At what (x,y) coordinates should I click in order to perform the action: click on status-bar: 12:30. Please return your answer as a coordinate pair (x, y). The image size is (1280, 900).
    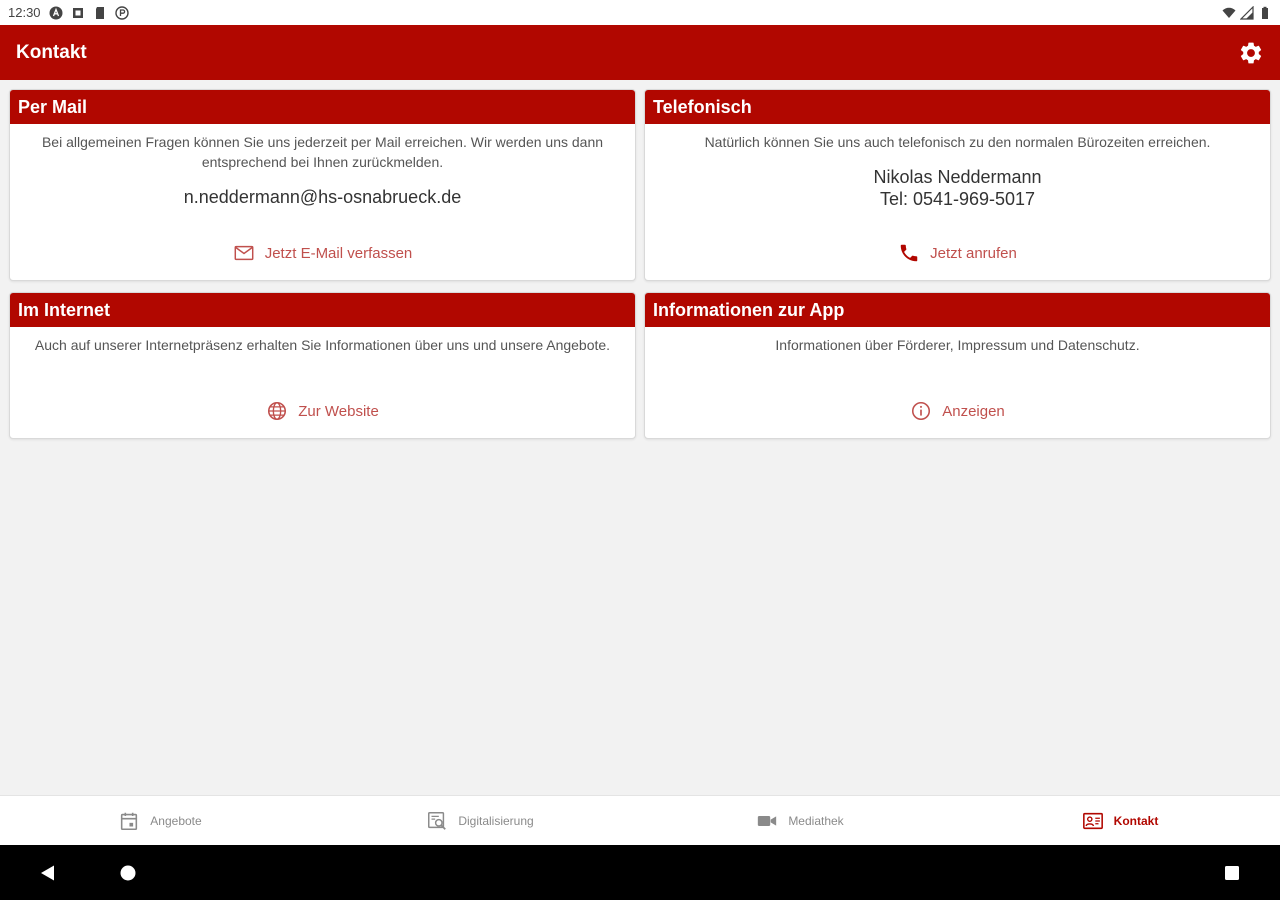
    Looking at the image, I should click on (640, 12).